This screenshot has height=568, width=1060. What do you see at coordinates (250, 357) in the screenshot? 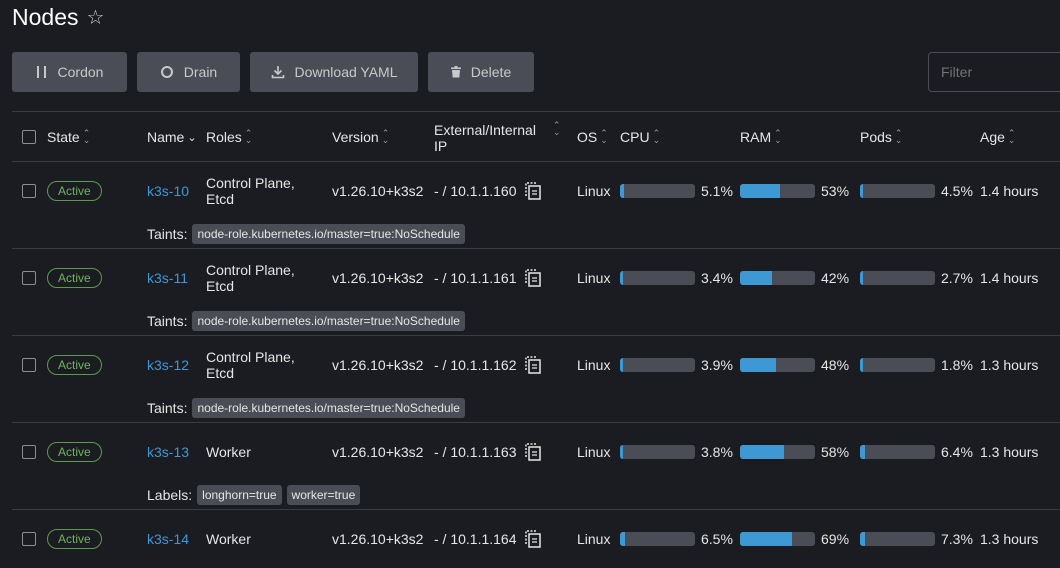
I see `roles-line1: Control Plane,` at bounding box center [250, 357].